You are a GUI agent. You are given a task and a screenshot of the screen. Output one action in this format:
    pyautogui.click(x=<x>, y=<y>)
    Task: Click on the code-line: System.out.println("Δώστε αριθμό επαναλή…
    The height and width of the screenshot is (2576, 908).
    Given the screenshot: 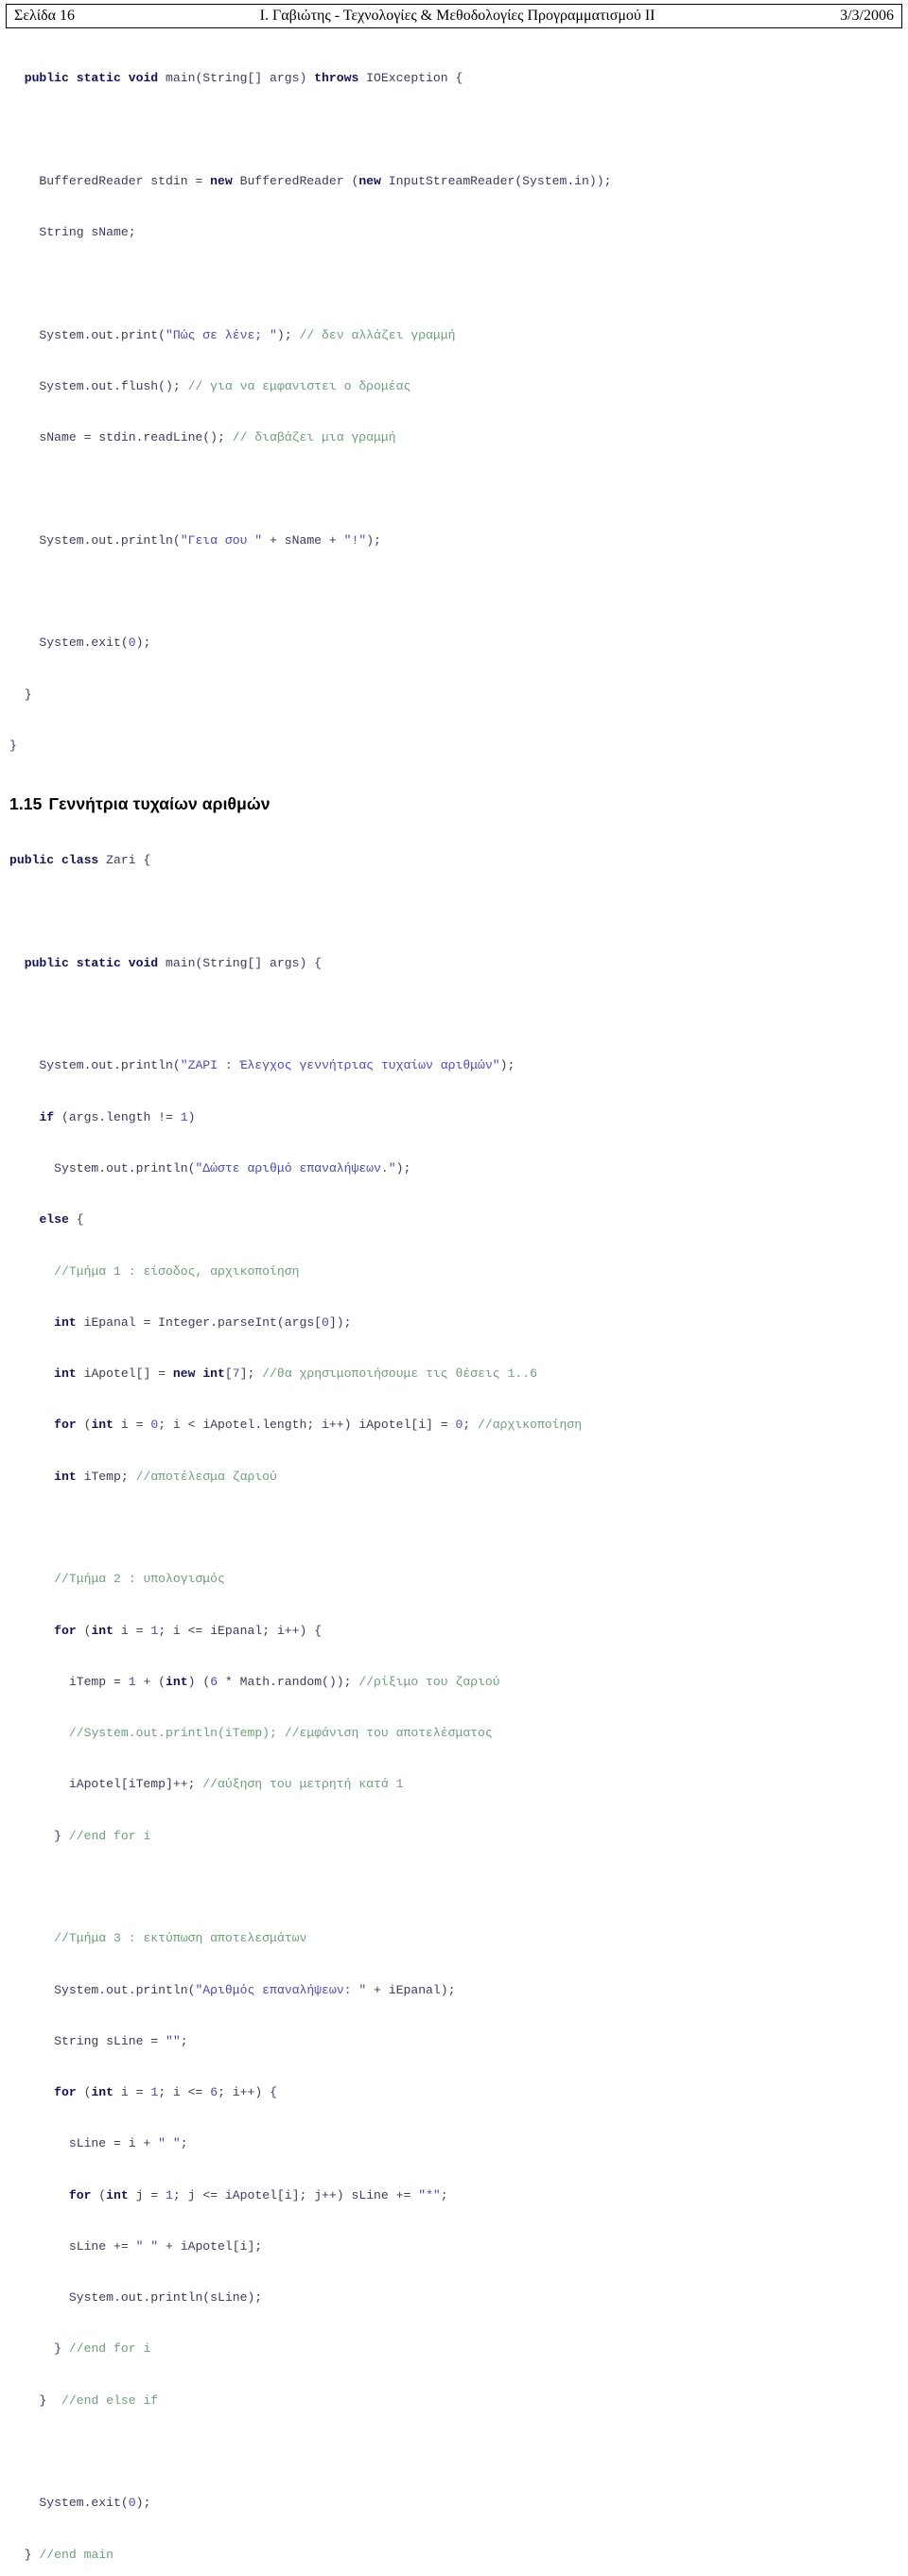 What is the action you would take?
    pyautogui.click(x=210, y=1168)
    